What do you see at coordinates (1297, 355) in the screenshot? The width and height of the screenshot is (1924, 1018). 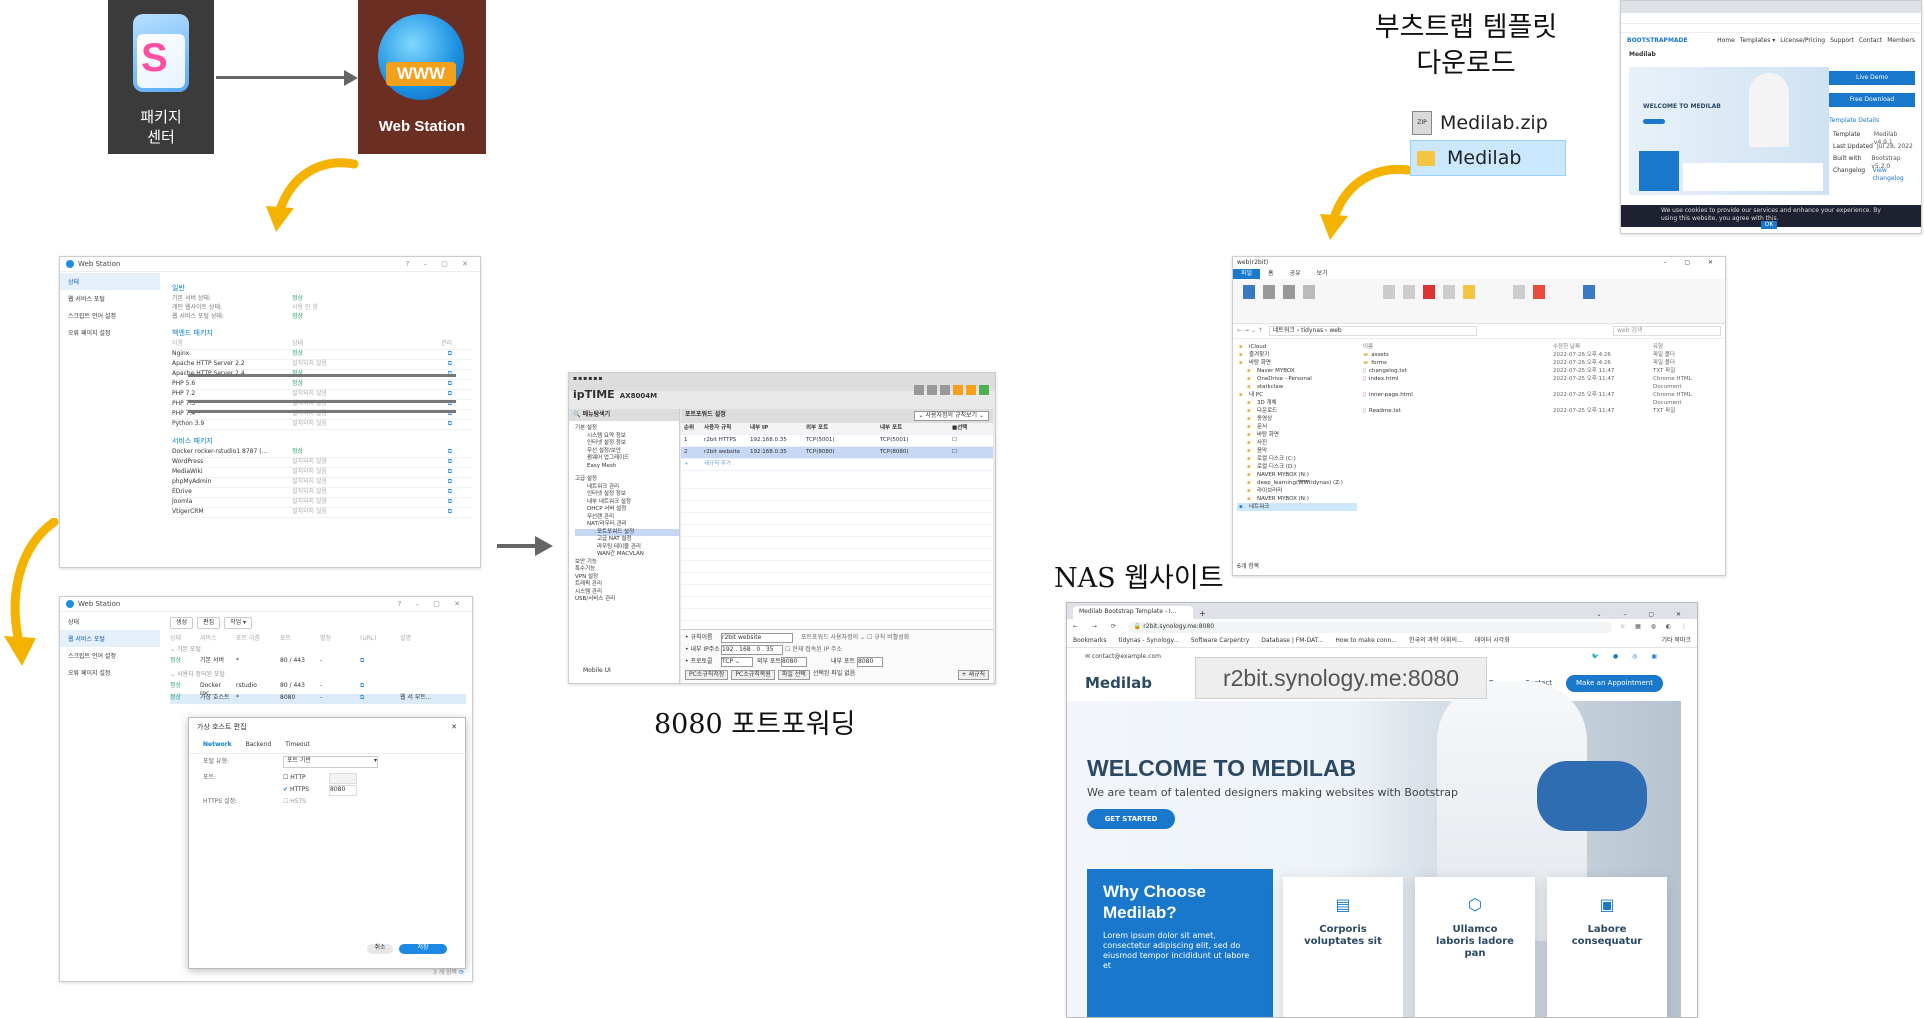 I see `nav-tree-item: ▪ 즐겨찾기` at bounding box center [1297, 355].